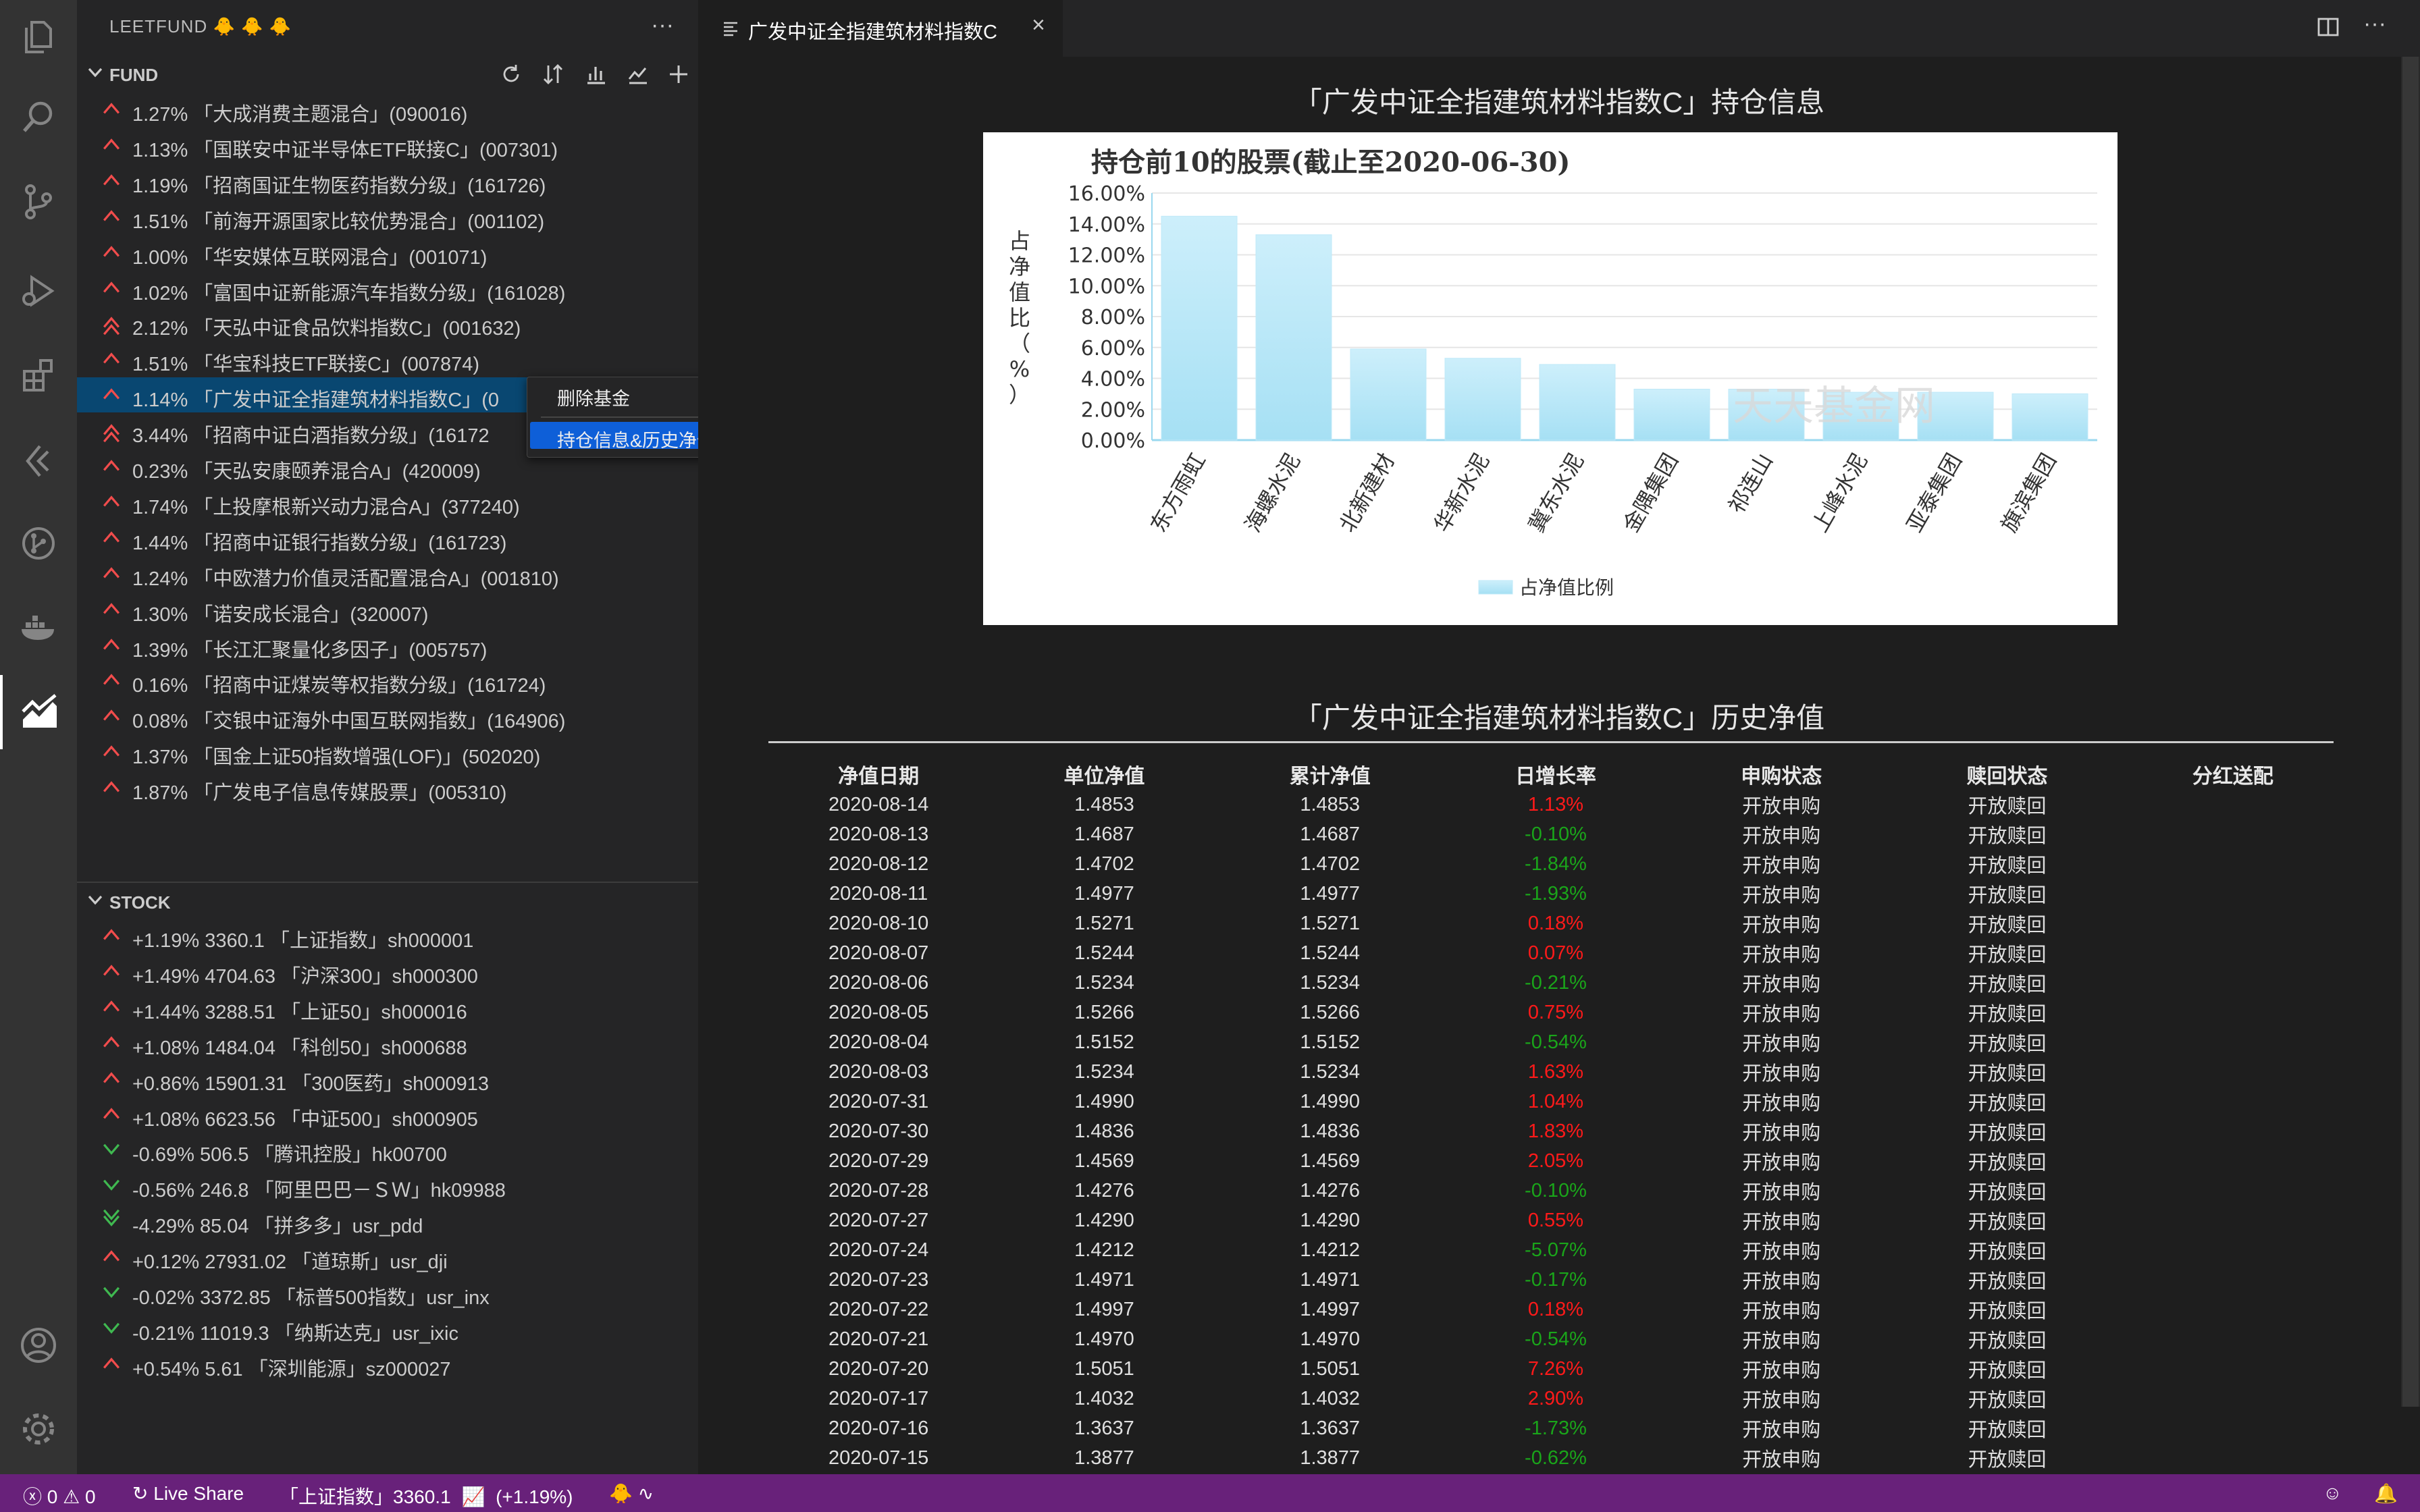  I want to click on leetfund-status-icon: 🐥 ∿, so click(631, 1493).